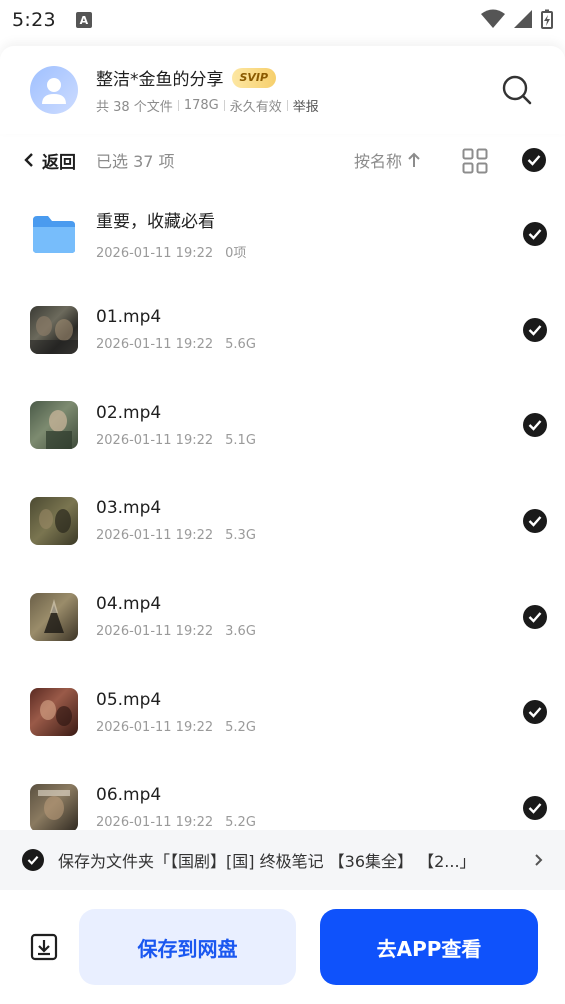 The height and width of the screenshot is (1004, 565). What do you see at coordinates (475, 161) in the screenshot?
I see `grid-view-icon` at bounding box center [475, 161].